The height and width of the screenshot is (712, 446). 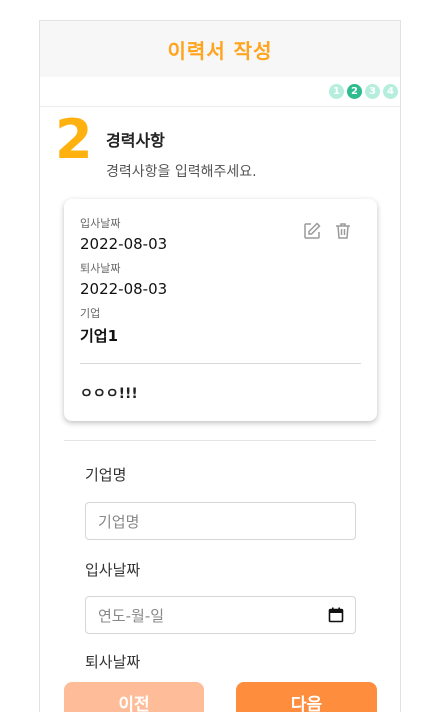 I want to click on company-name-input: 기업명, so click(x=220, y=521).